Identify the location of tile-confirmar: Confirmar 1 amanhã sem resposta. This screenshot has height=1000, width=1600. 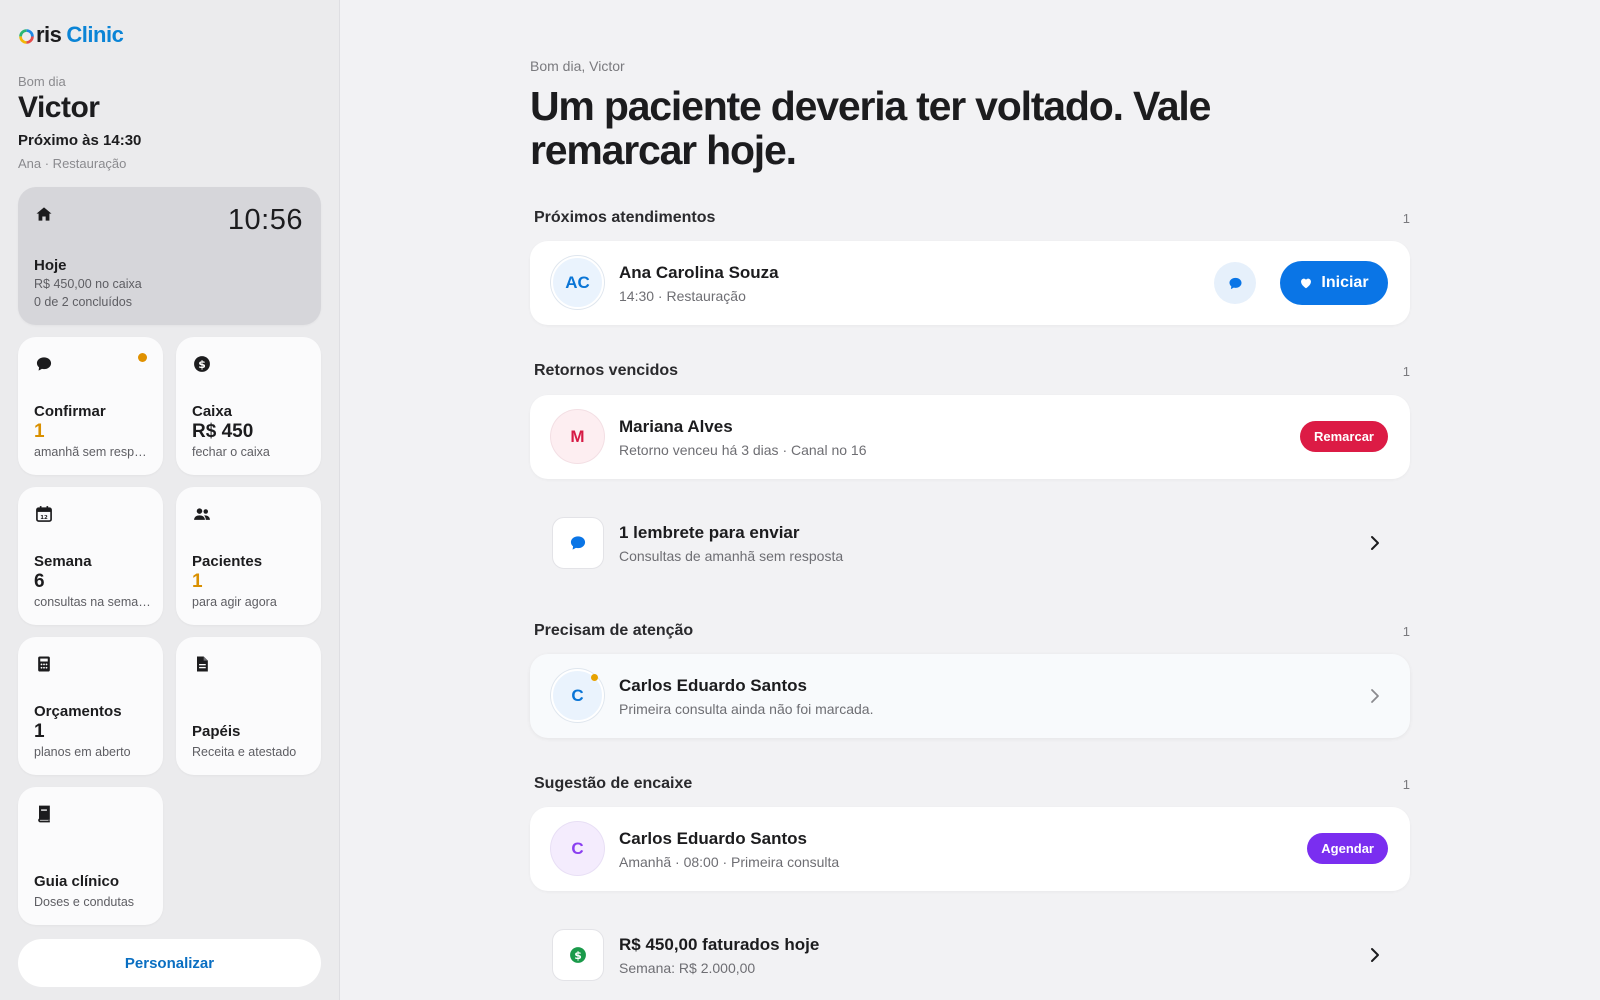
(90, 406).